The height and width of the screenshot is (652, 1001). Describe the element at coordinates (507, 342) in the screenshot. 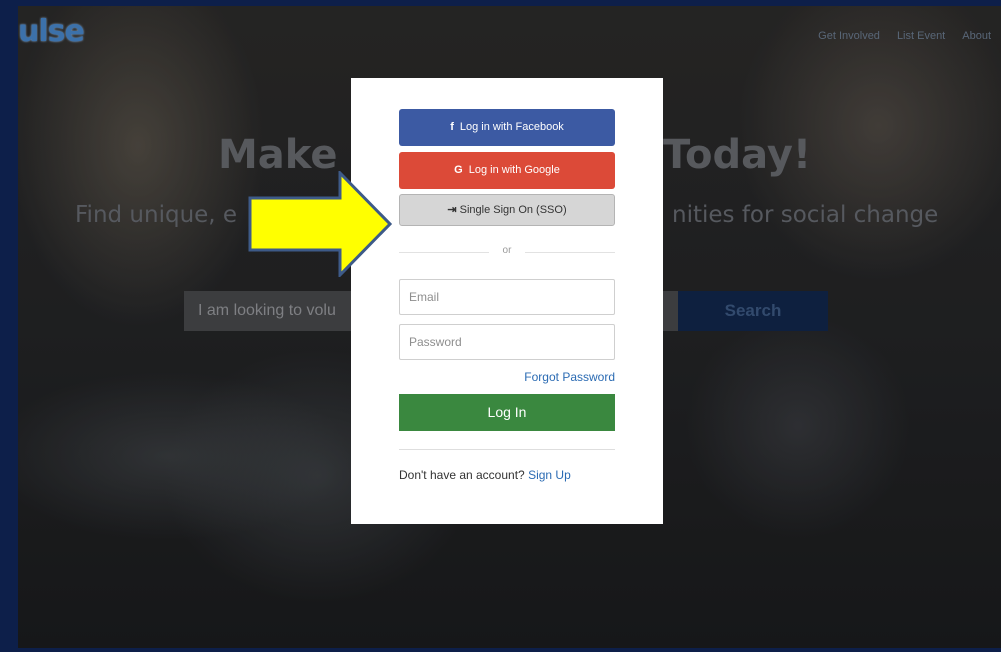

I see `password-field` at that location.